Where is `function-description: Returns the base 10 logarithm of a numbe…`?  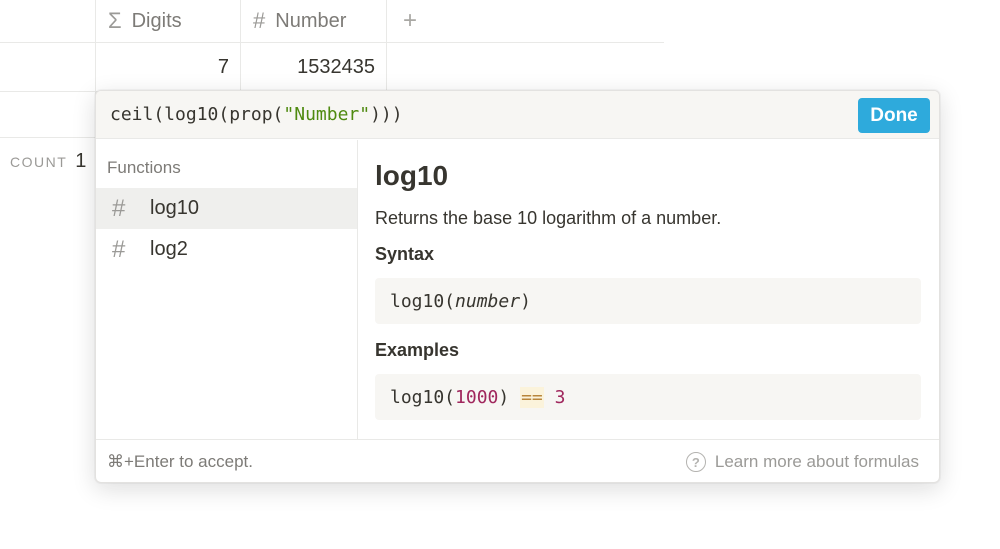
function-description: Returns the base 10 logarithm of a numbe… is located at coordinates (548, 218).